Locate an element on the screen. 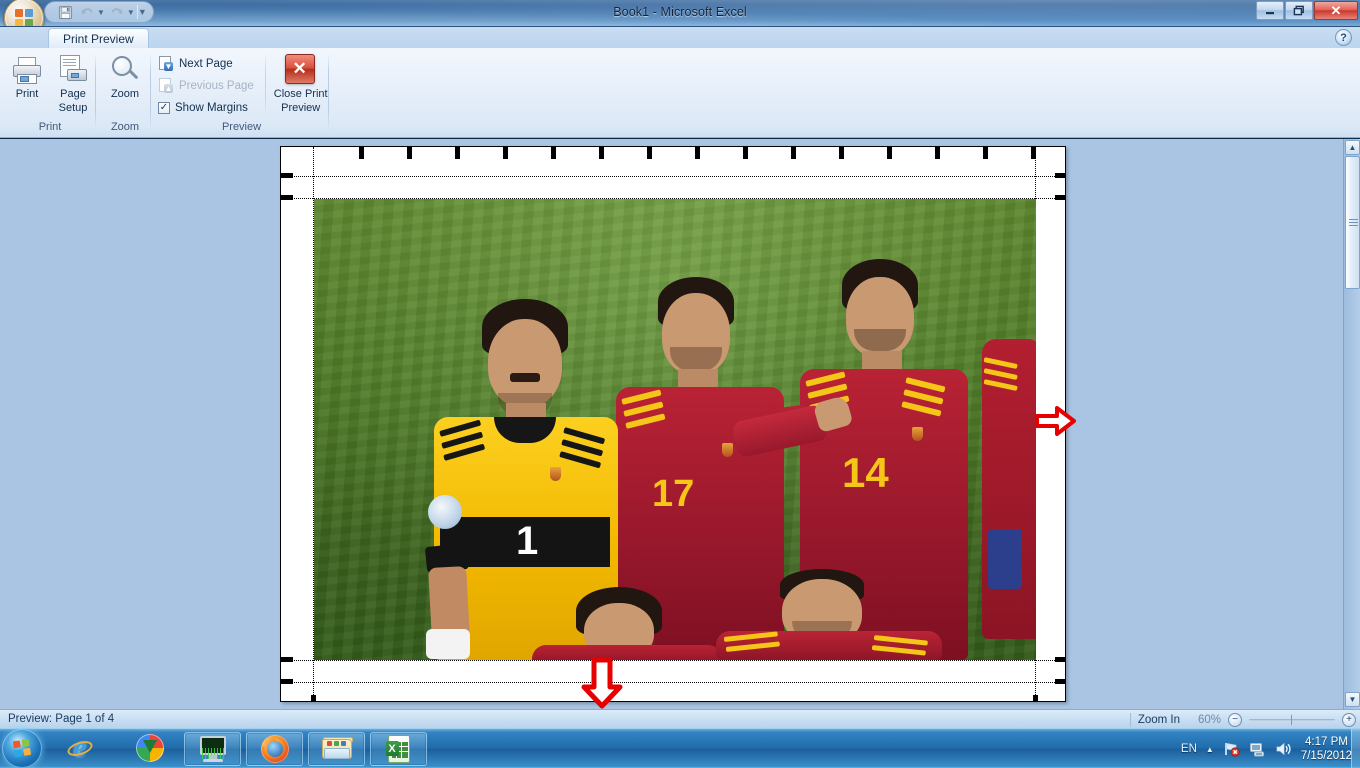  show-margins-checkbox: ✓ Show Margins is located at coordinates (208, 108).